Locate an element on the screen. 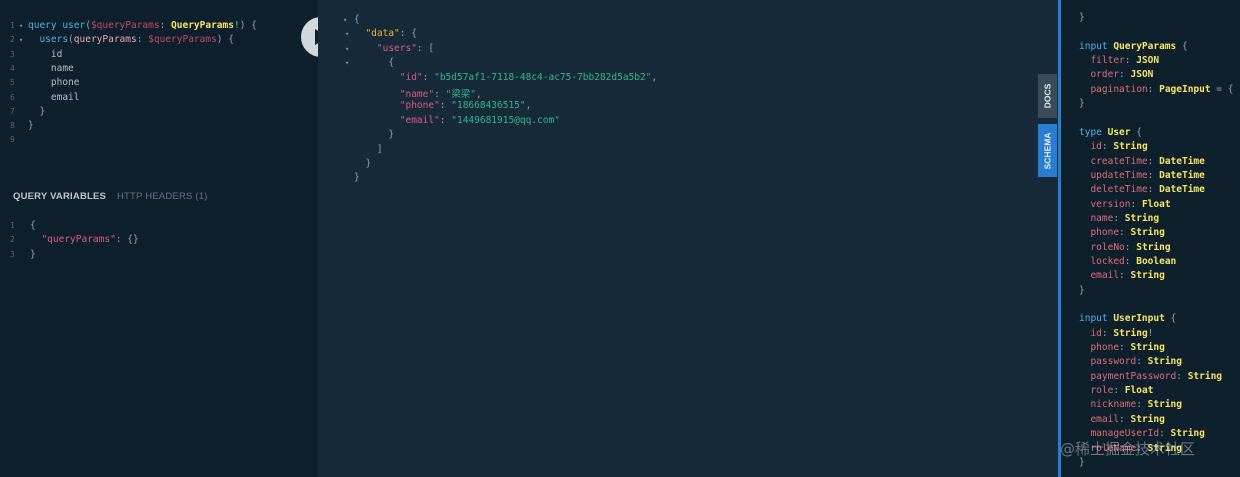  code-line: "data": { is located at coordinates (385, 33).